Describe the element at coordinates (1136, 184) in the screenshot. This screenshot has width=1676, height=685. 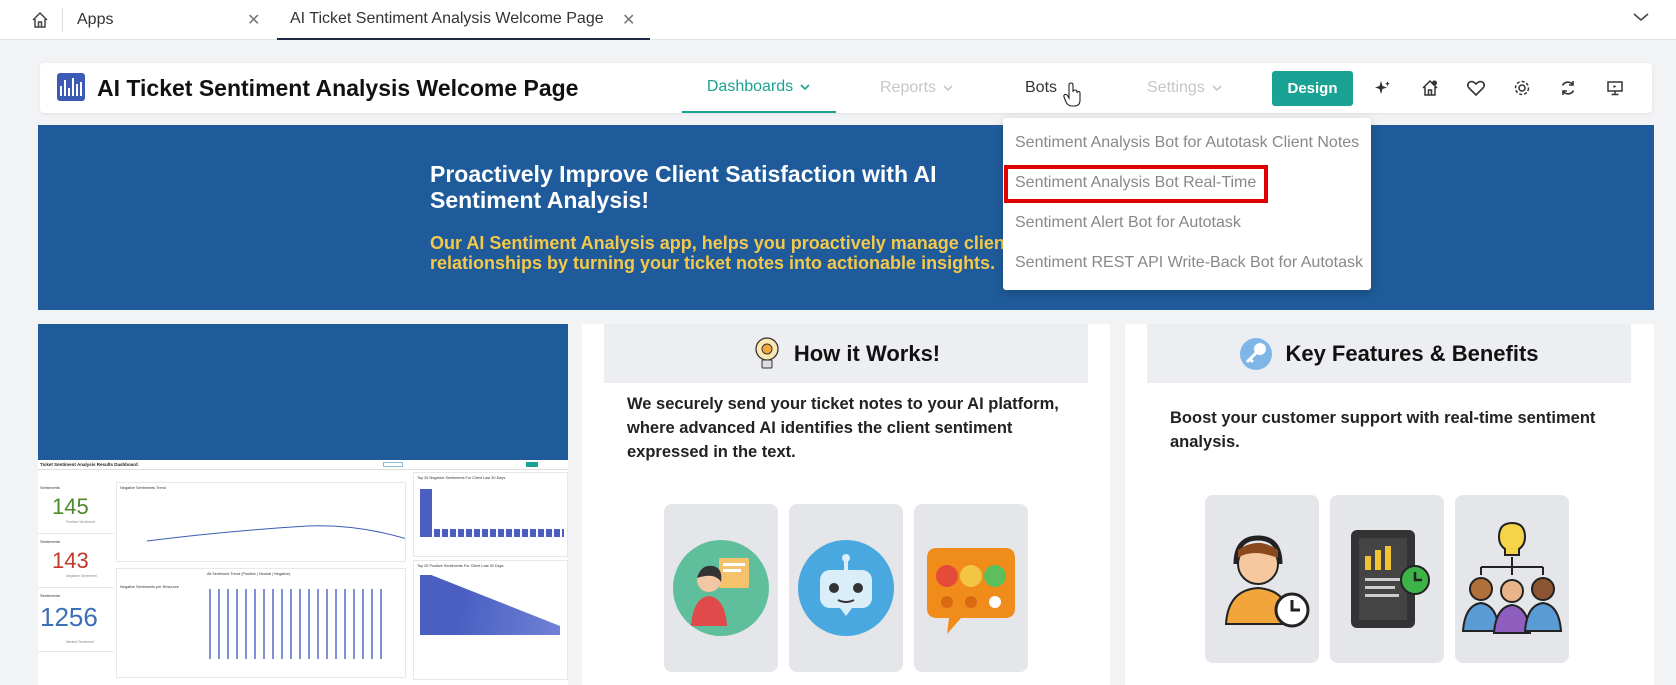
I see `highlight-box` at that location.